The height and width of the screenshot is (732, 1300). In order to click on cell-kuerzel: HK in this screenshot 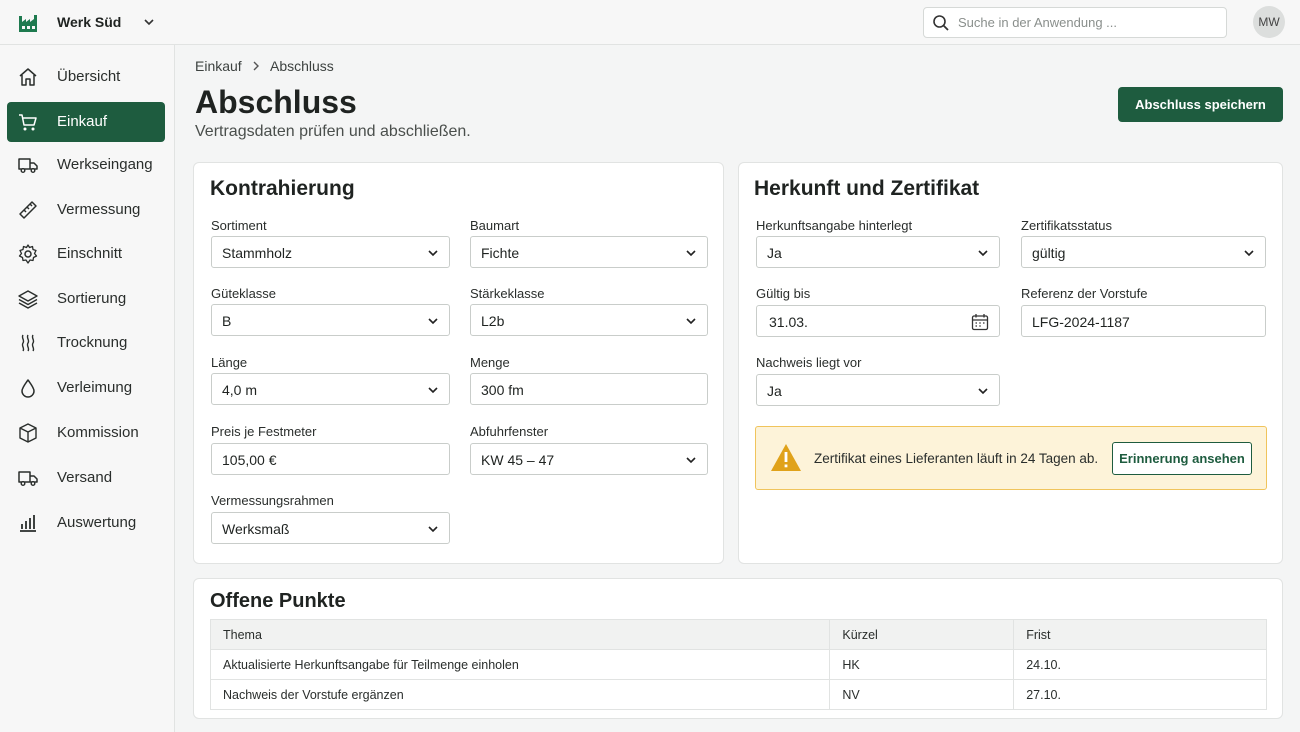, I will do `click(922, 664)`.